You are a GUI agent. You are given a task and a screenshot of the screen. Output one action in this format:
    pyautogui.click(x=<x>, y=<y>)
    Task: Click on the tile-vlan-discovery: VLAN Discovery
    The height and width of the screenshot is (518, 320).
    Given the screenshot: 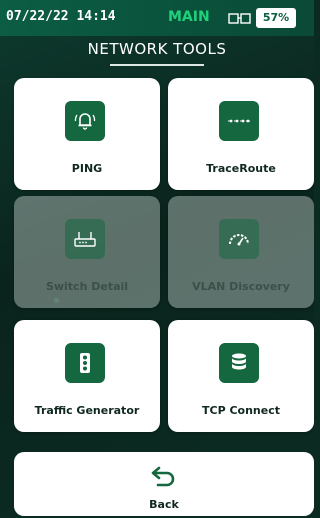 What is the action you would take?
    pyautogui.click(x=241, y=252)
    